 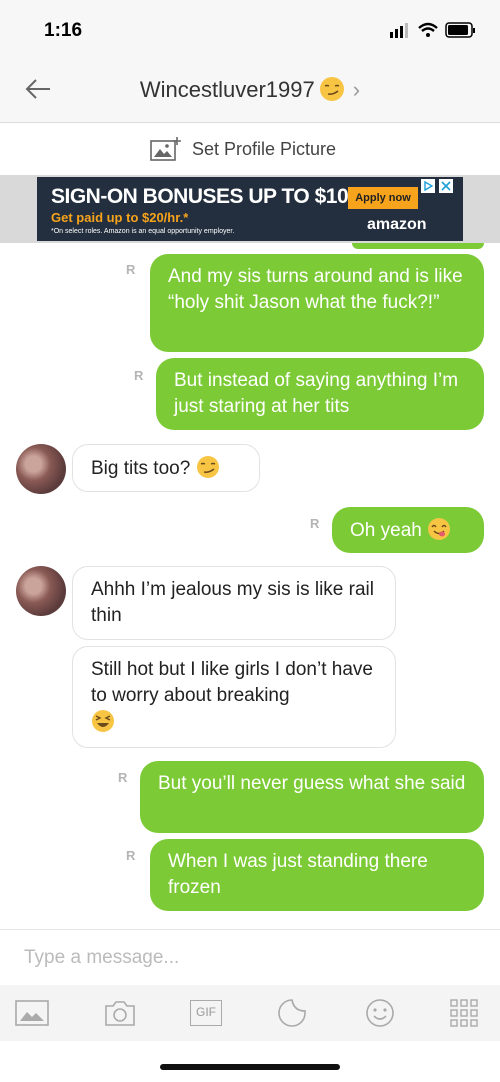 I want to click on gif-icon: GIF, so click(x=206, y=1013).